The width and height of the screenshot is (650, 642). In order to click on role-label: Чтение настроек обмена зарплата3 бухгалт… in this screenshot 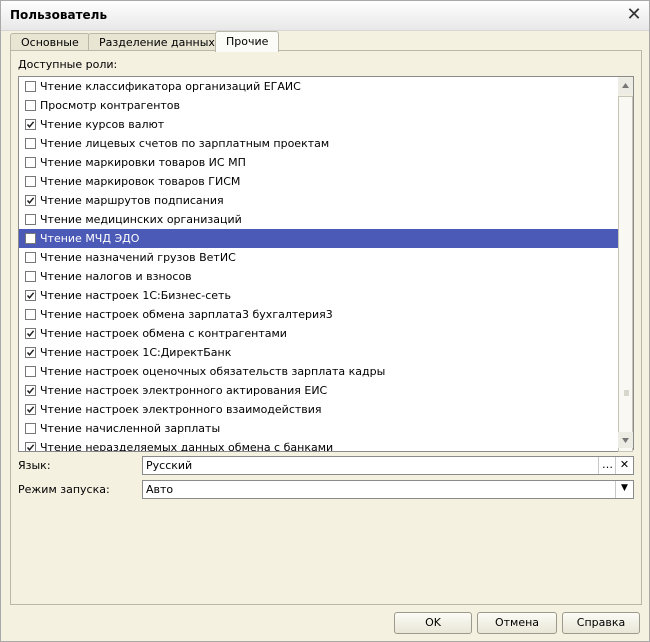, I will do `click(186, 314)`.